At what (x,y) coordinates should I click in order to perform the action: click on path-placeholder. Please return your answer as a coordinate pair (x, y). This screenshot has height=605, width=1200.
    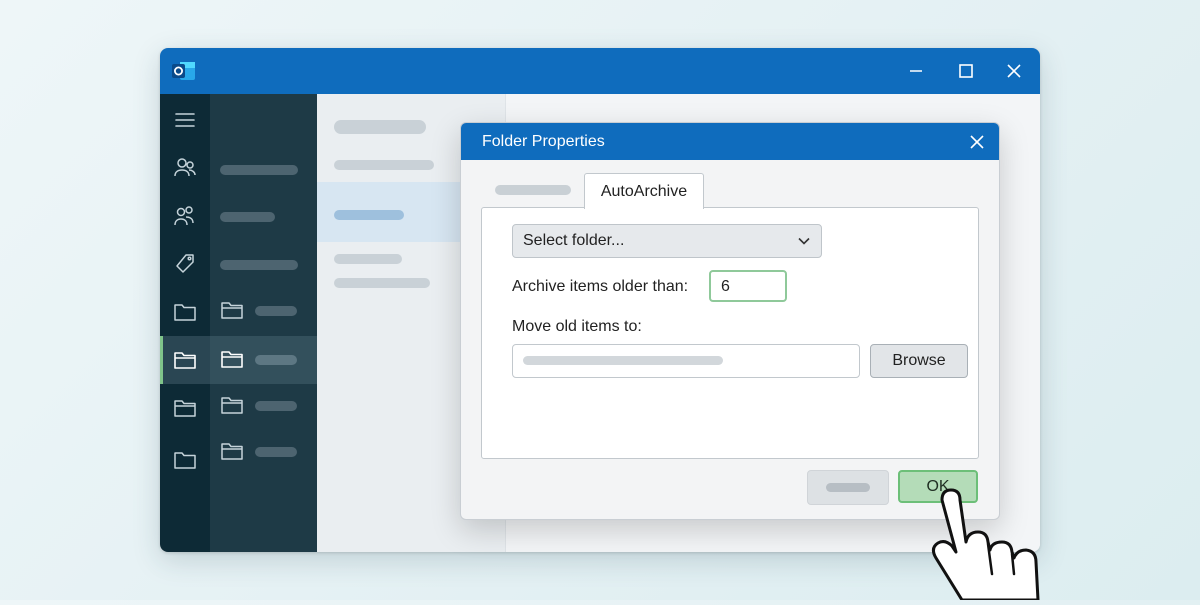
    Looking at the image, I should click on (623, 360).